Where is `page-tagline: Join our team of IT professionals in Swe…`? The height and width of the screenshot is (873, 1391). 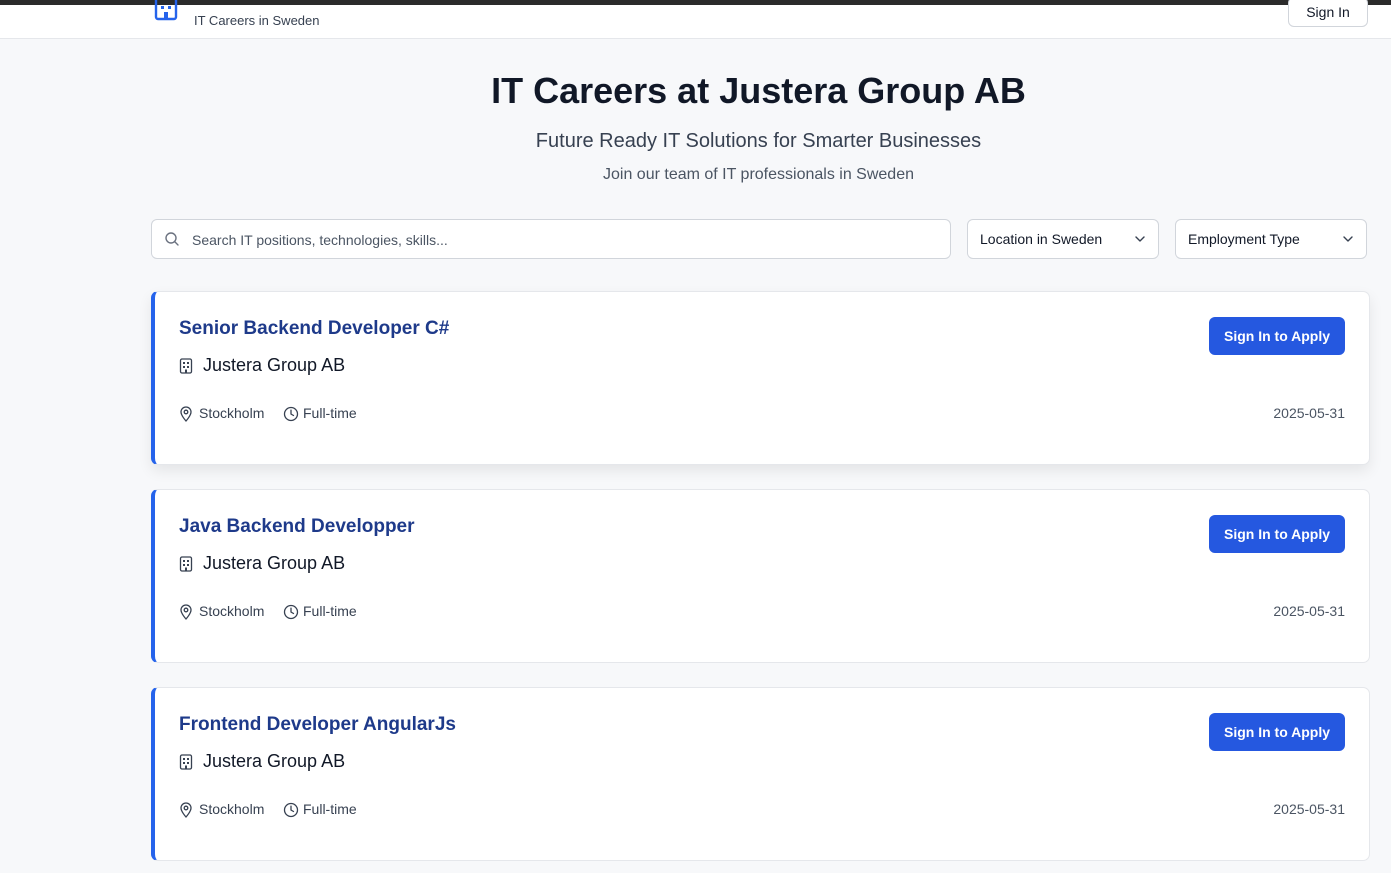 page-tagline: Join our team of IT professionals in Swe… is located at coordinates (758, 174).